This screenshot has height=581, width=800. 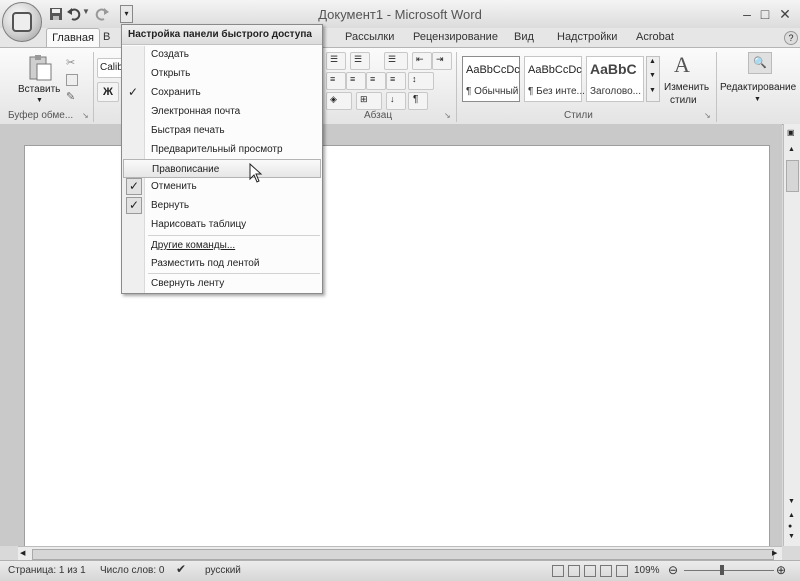 What do you see at coordinates (222, 283) in the screenshot?
I see `menu-item-minimize-ribbon: Свернуть ленту` at bounding box center [222, 283].